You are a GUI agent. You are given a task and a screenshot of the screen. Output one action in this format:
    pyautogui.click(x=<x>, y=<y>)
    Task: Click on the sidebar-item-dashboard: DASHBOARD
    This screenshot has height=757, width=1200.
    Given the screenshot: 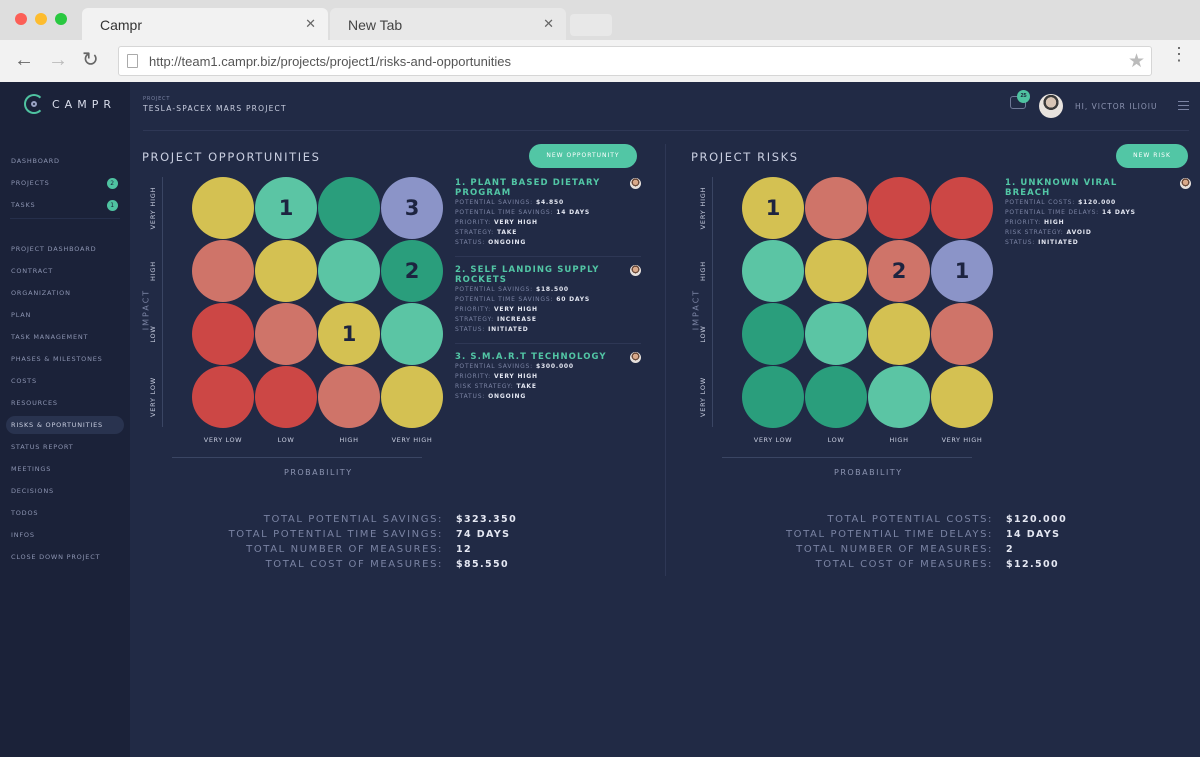 What is the action you would take?
    pyautogui.click(x=65, y=161)
    